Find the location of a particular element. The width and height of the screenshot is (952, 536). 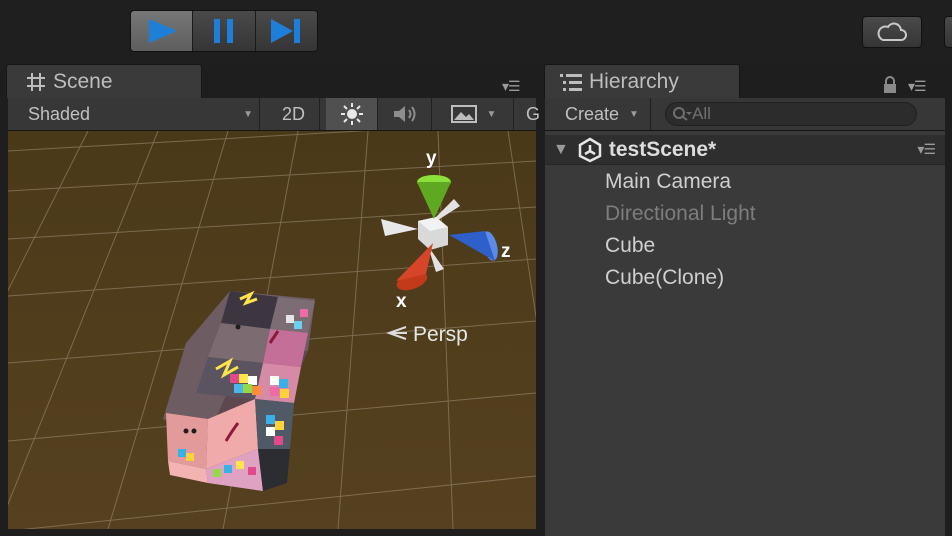

2d-toggle-button: 2D is located at coordinates (294, 114).